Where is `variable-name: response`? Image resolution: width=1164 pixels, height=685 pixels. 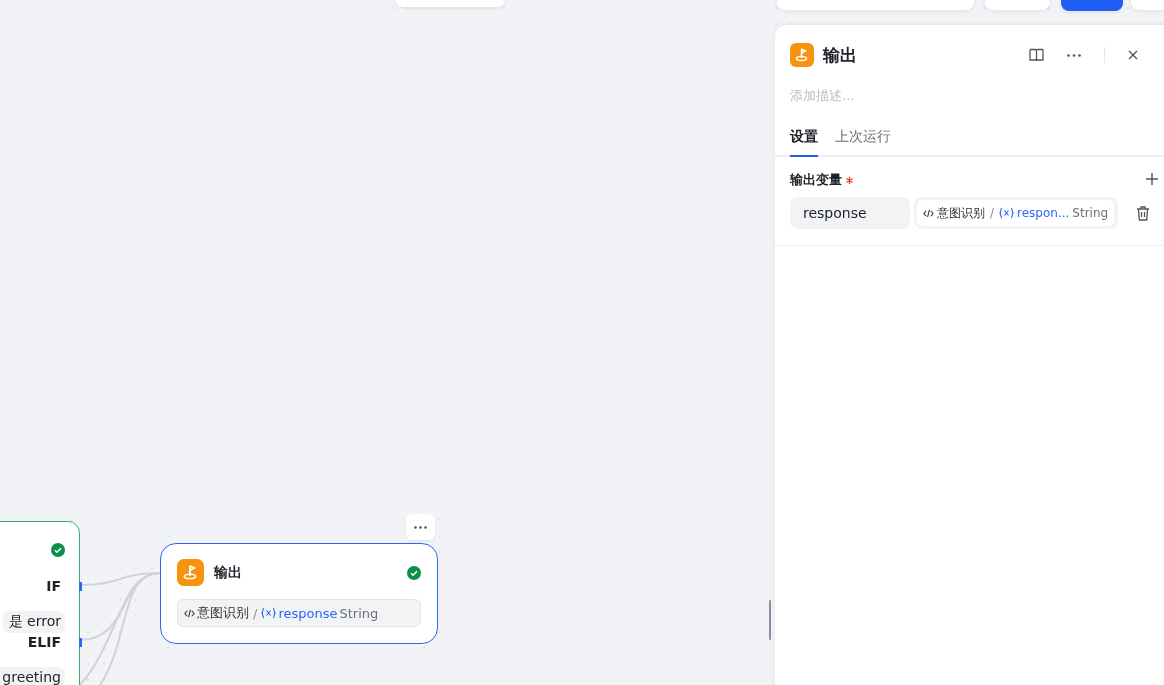 variable-name: response is located at coordinates (308, 613).